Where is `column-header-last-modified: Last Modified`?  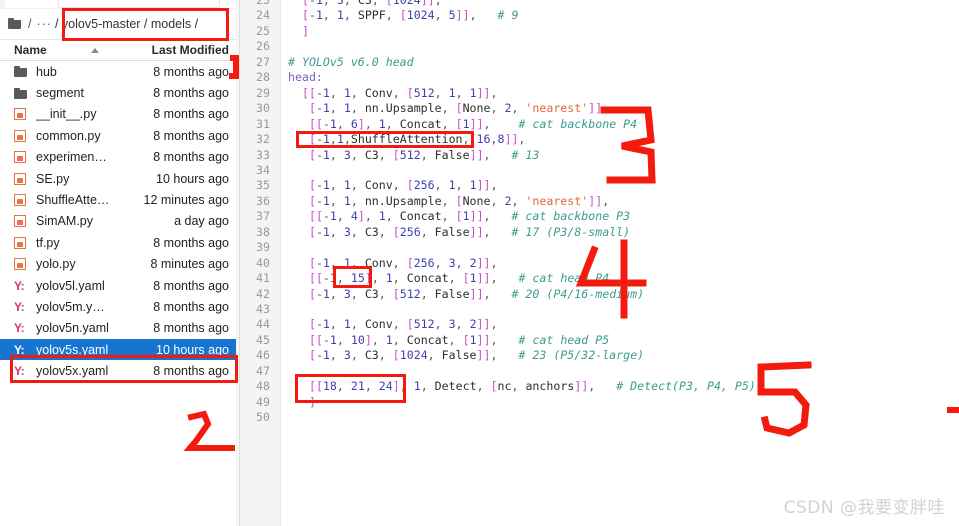 column-header-last-modified: Last Modified is located at coordinates (190, 50).